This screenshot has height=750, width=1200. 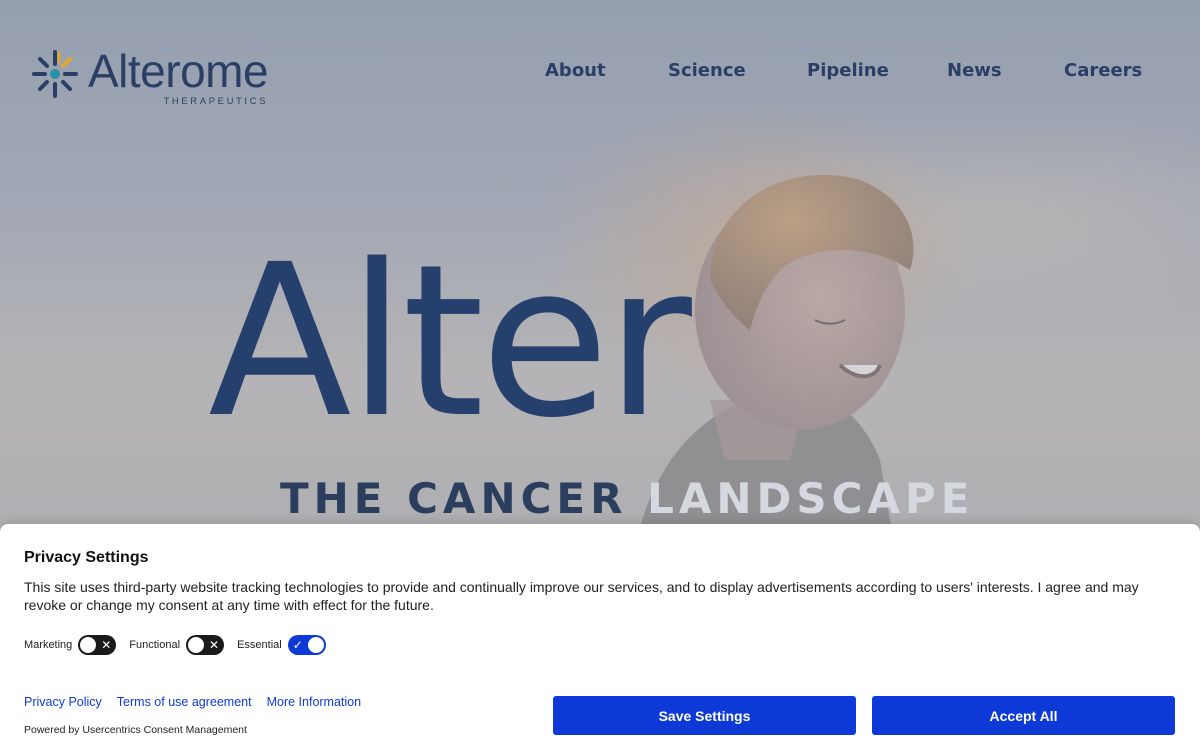 What do you see at coordinates (704, 715) in the screenshot?
I see `save-settings-button: Save Settings` at bounding box center [704, 715].